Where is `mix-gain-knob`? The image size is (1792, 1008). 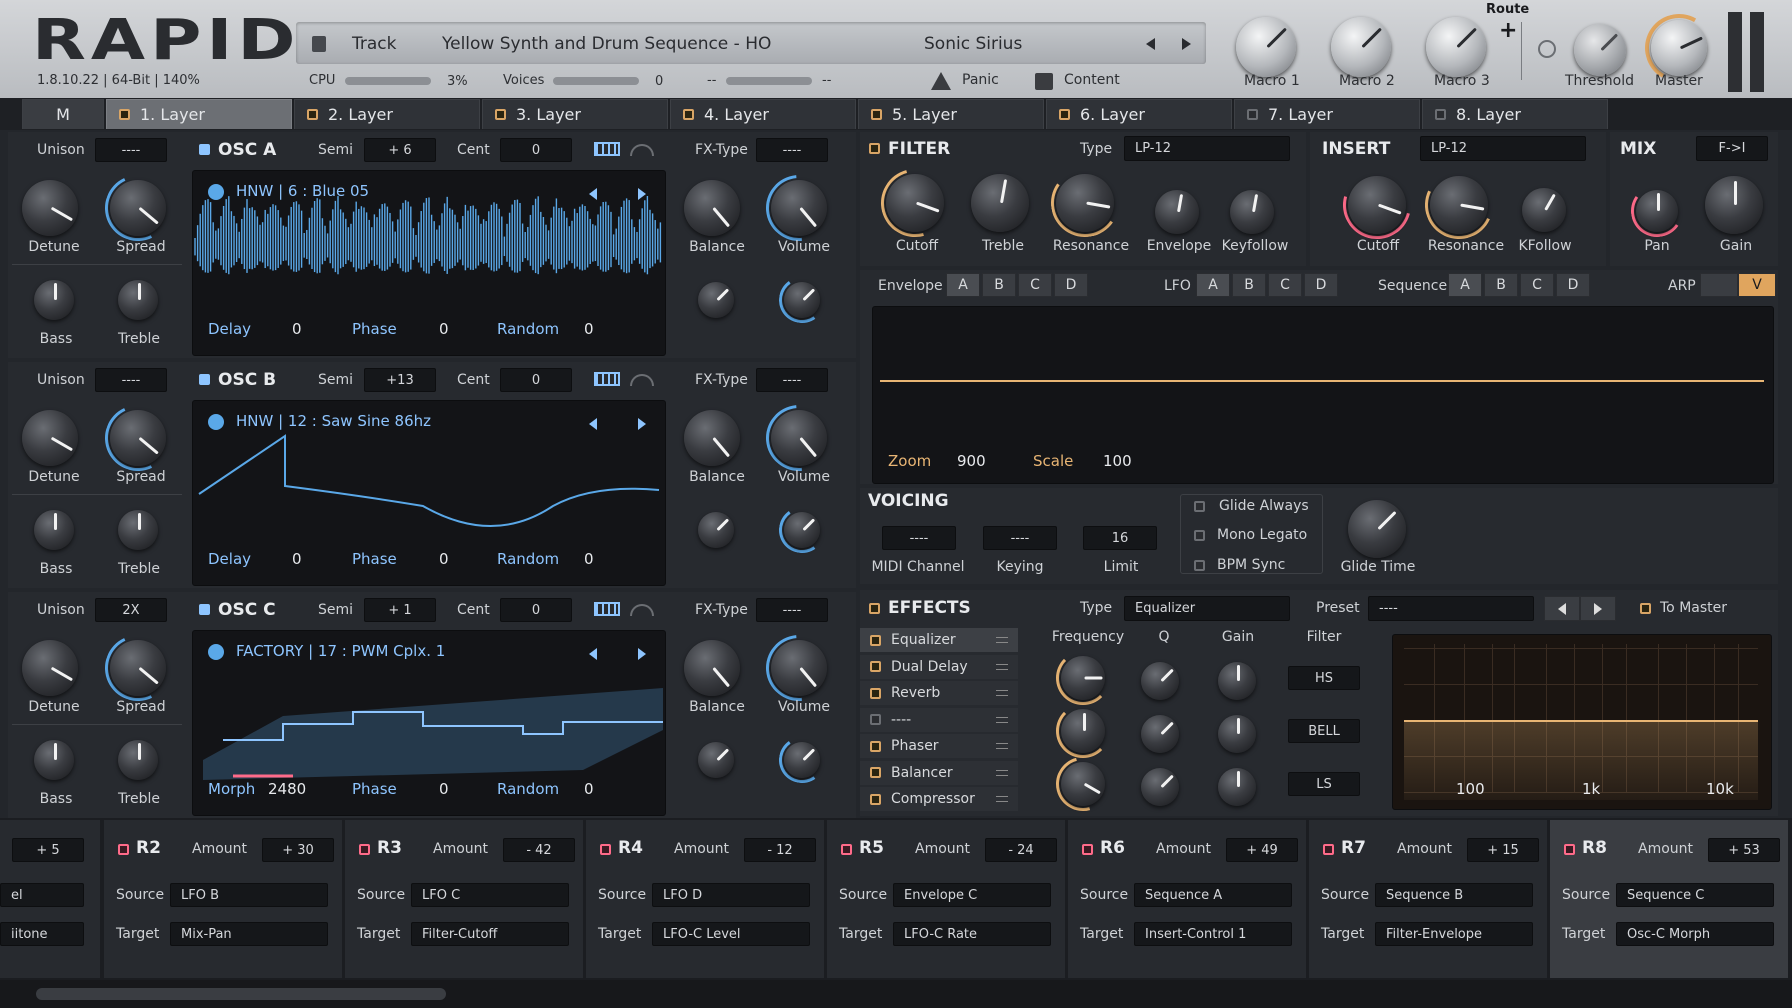 mix-gain-knob is located at coordinates (1734, 205).